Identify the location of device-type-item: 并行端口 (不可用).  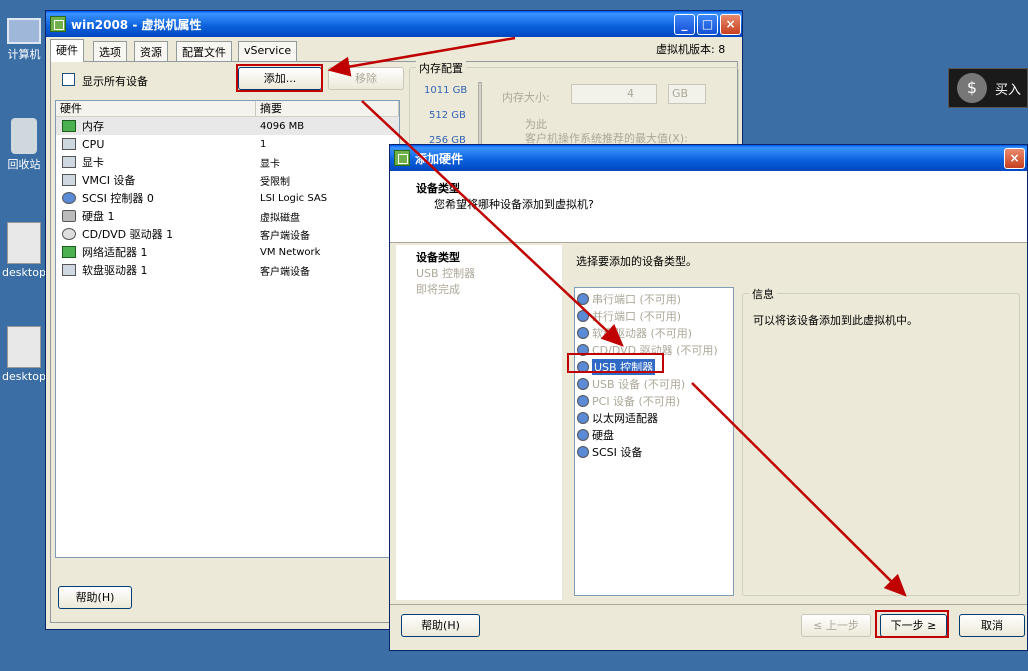
(654, 315).